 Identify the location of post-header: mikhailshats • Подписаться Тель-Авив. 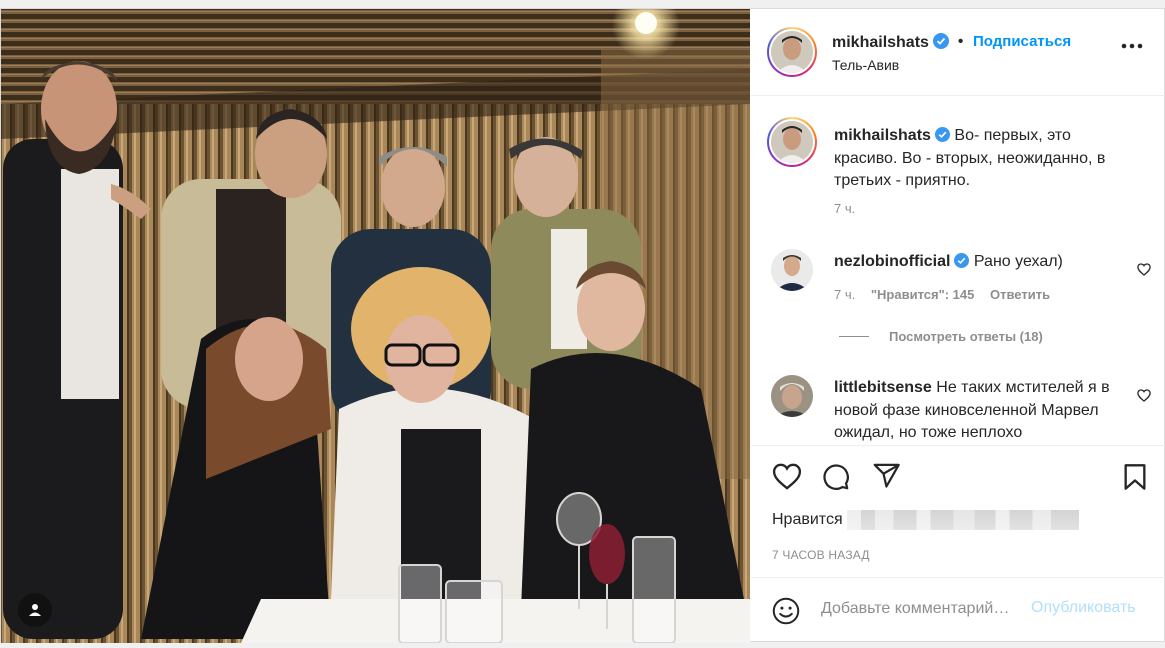
(958, 52).